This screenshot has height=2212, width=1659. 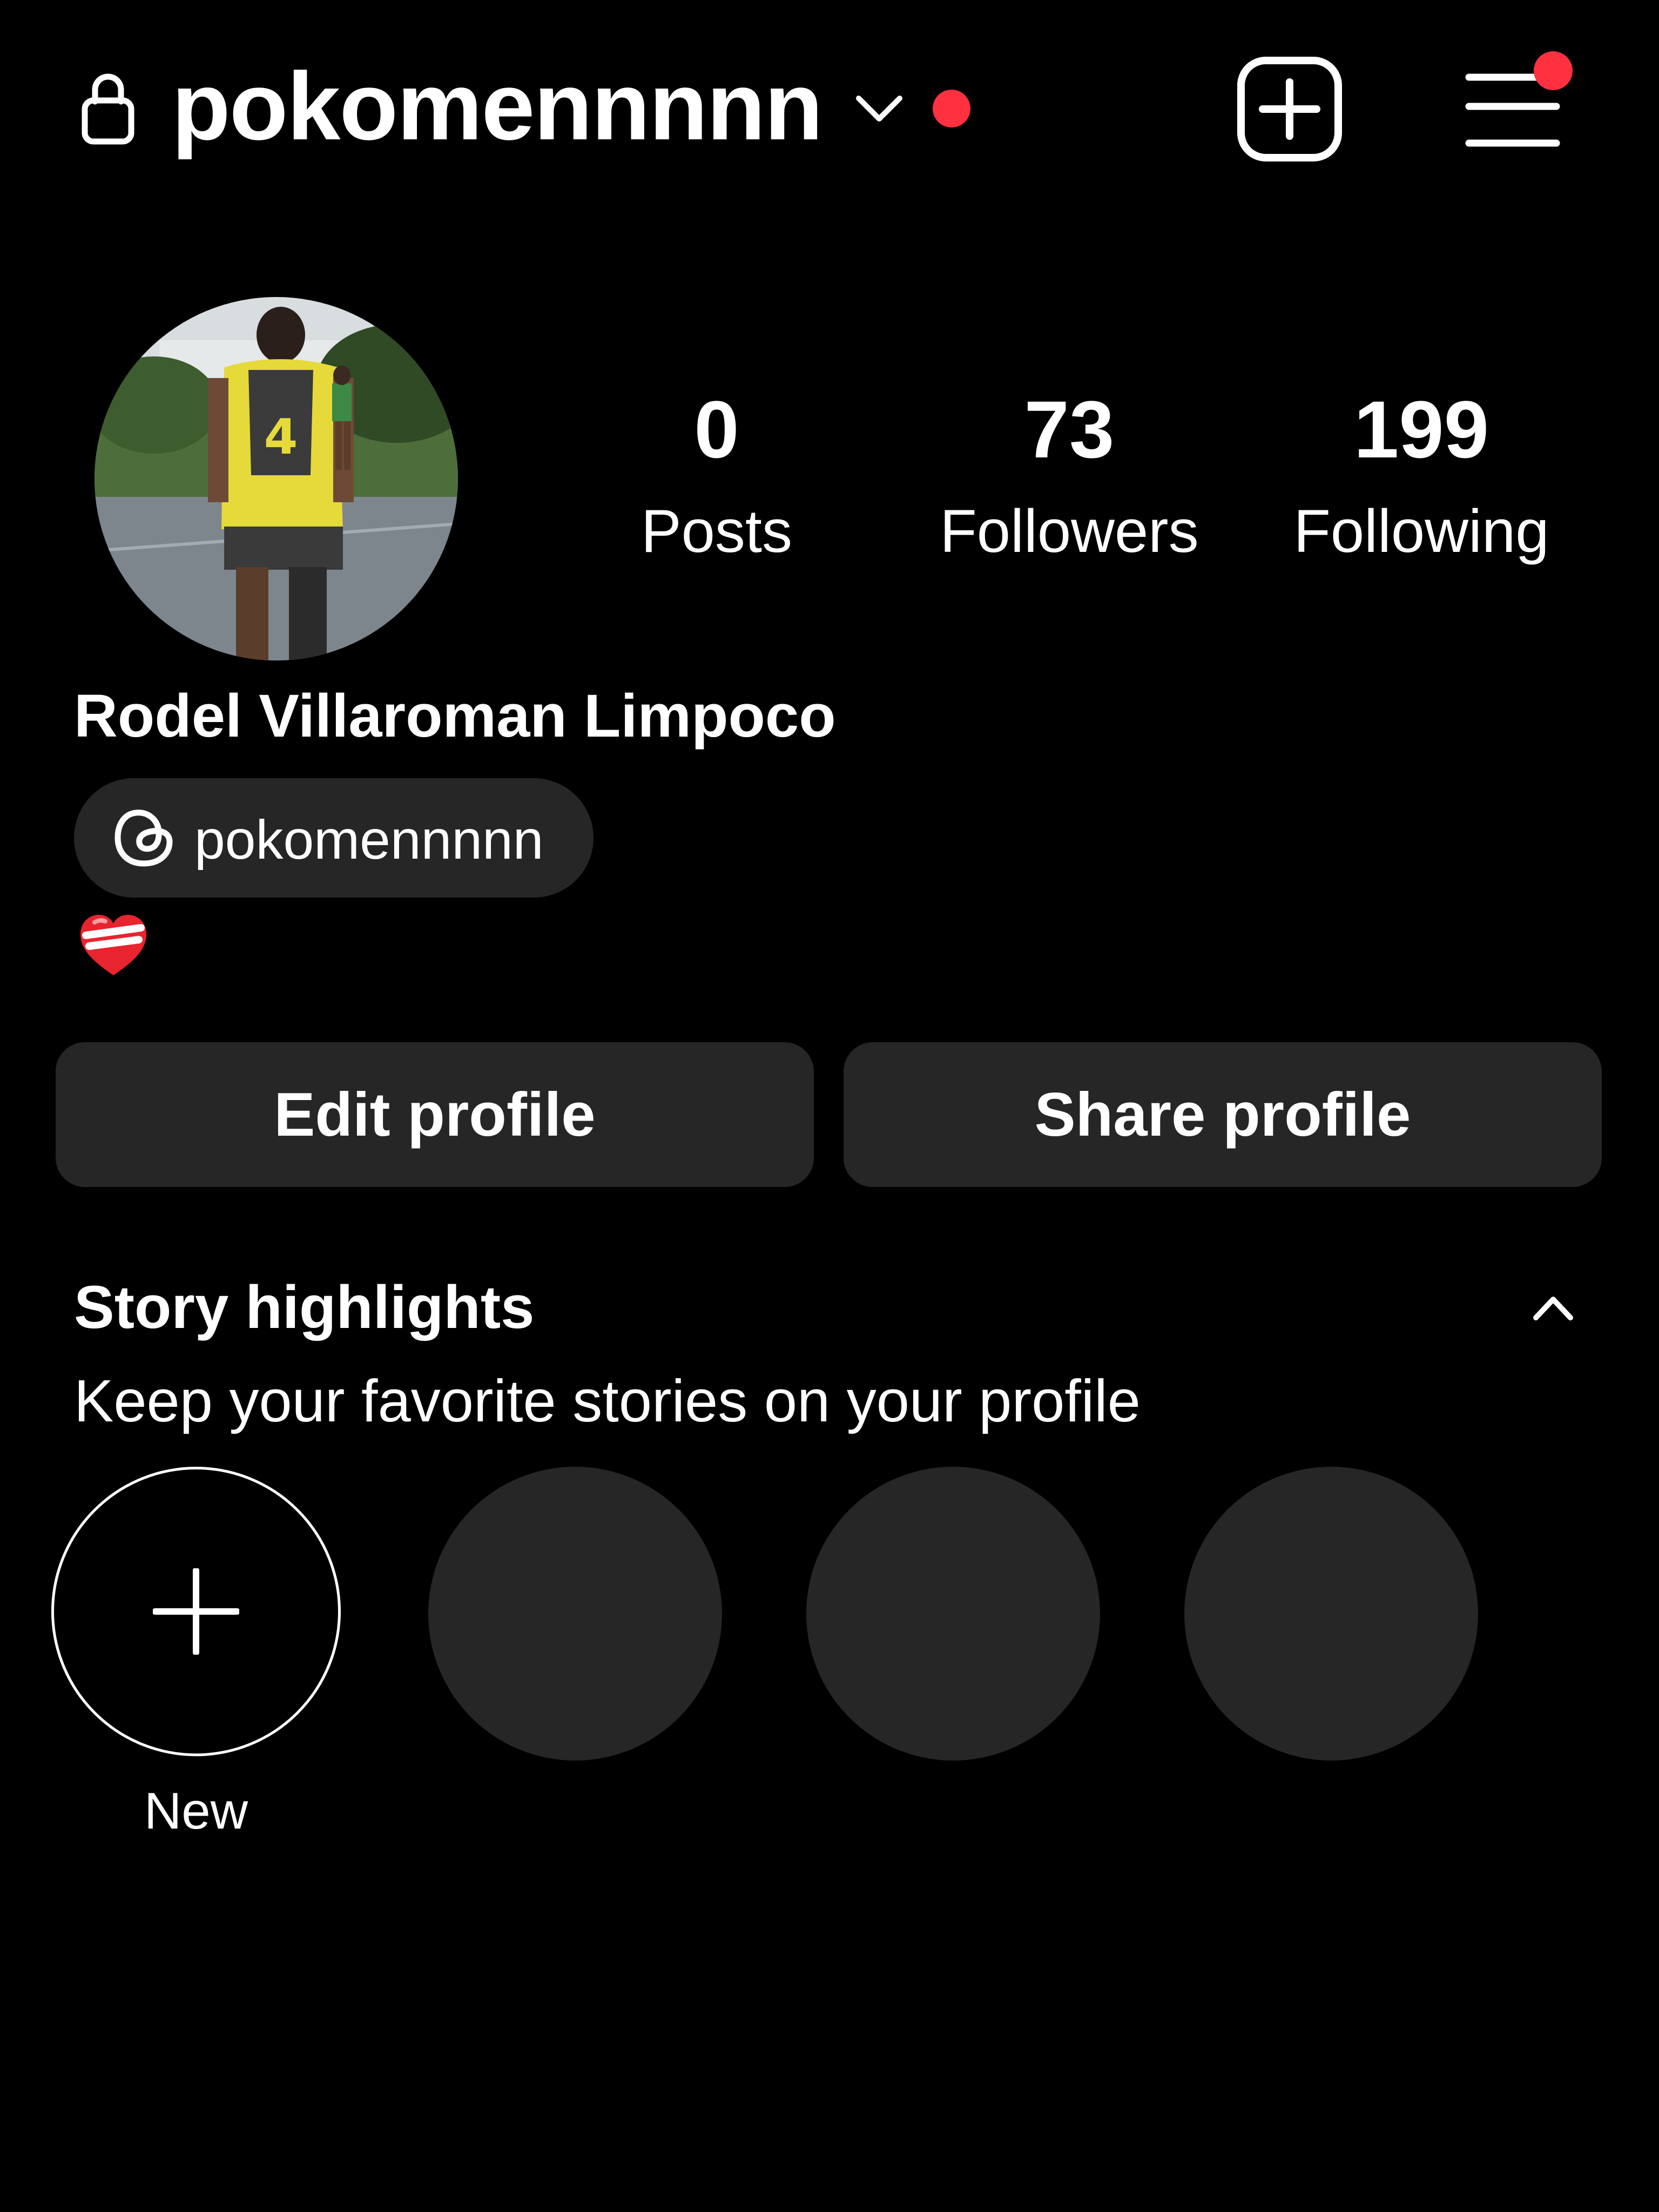 I want to click on profile-full-name: Rodel Villaroman Limpoco, so click(x=455, y=716).